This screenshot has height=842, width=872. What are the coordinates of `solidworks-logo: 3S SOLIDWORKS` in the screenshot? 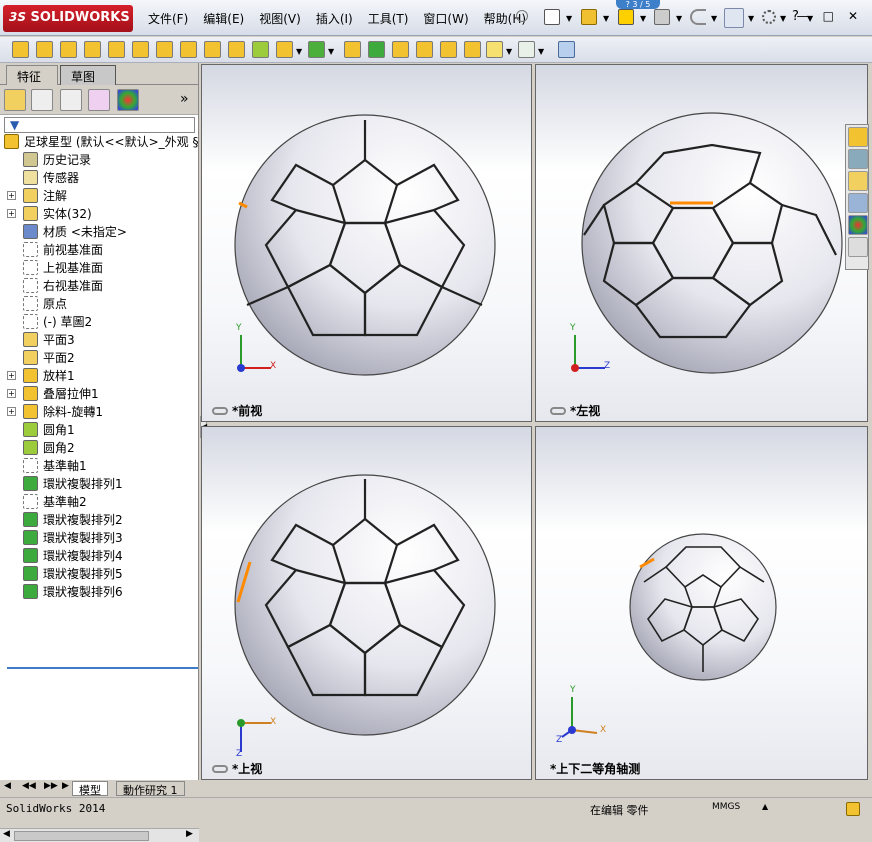 It's located at (68, 18).